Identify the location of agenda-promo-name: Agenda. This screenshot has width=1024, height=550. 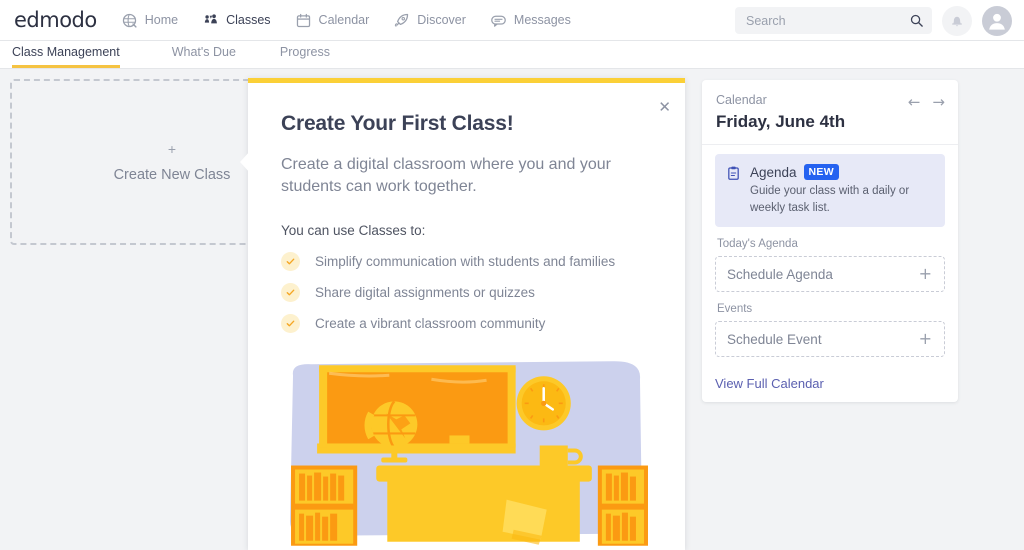
(773, 172).